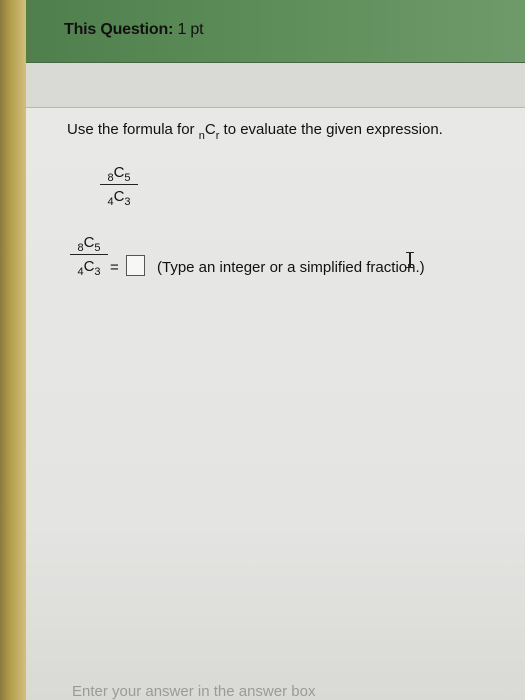 Image resolution: width=525 pixels, height=700 pixels. I want to click on answer-input-box, so click(135, 265).